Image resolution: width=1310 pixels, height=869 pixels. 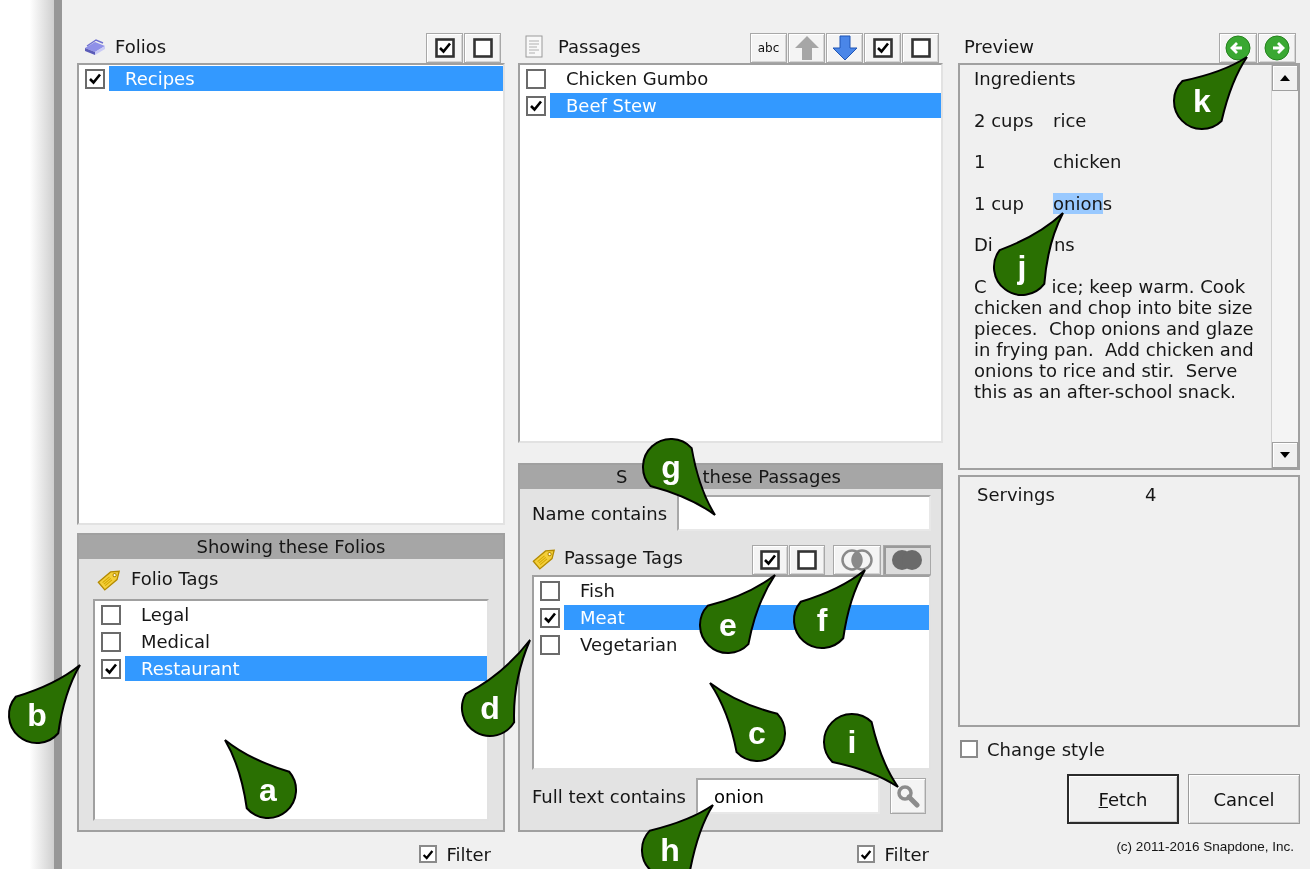 I want to click on down-button, so click(x=844, y=48).